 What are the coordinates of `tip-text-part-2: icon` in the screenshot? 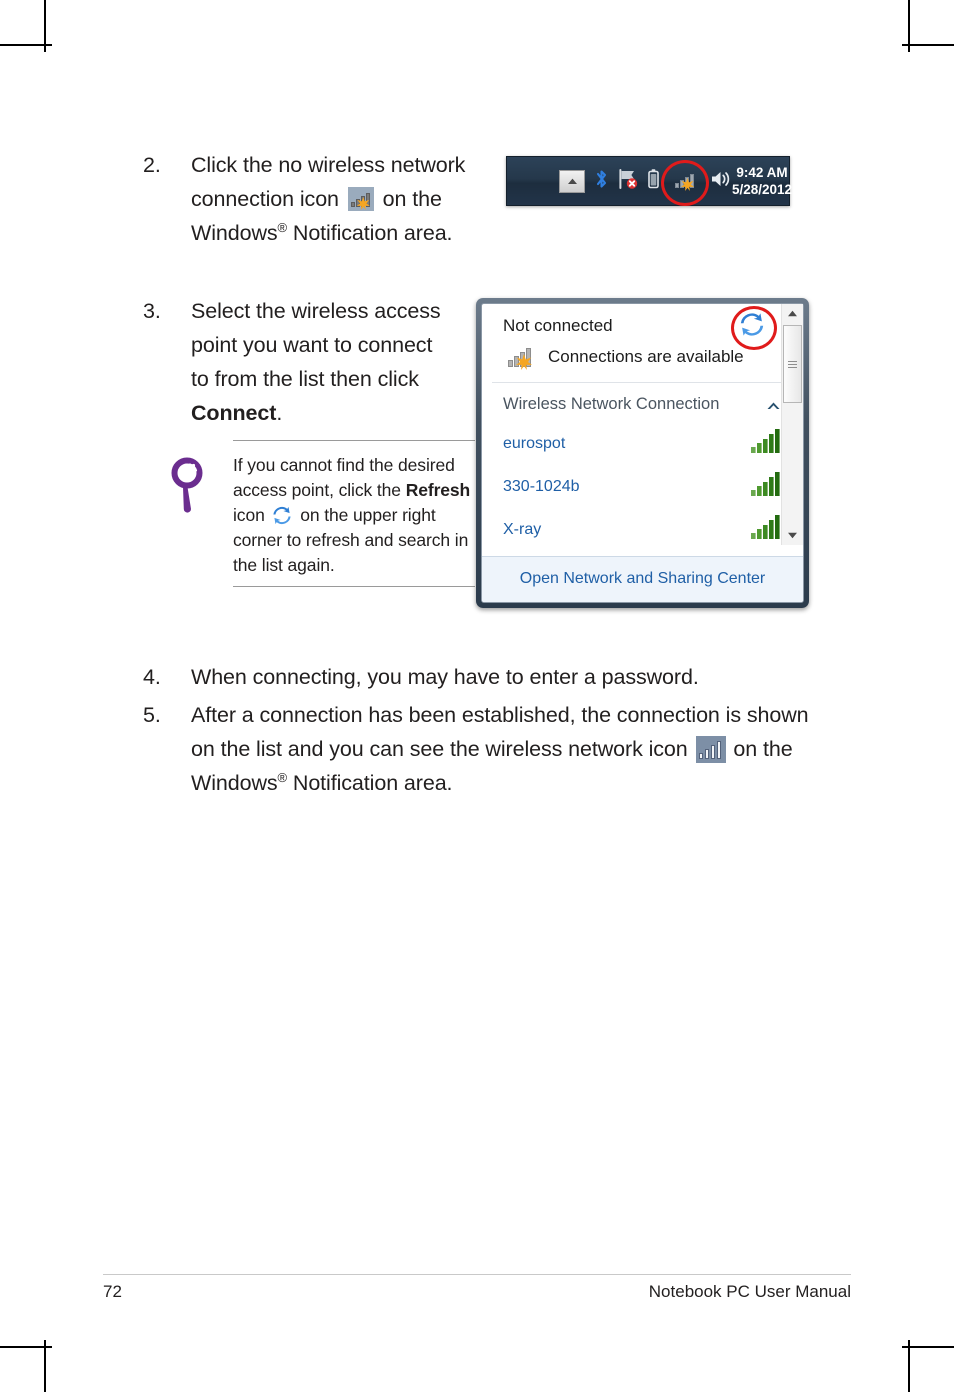 It's located at (251, 515).